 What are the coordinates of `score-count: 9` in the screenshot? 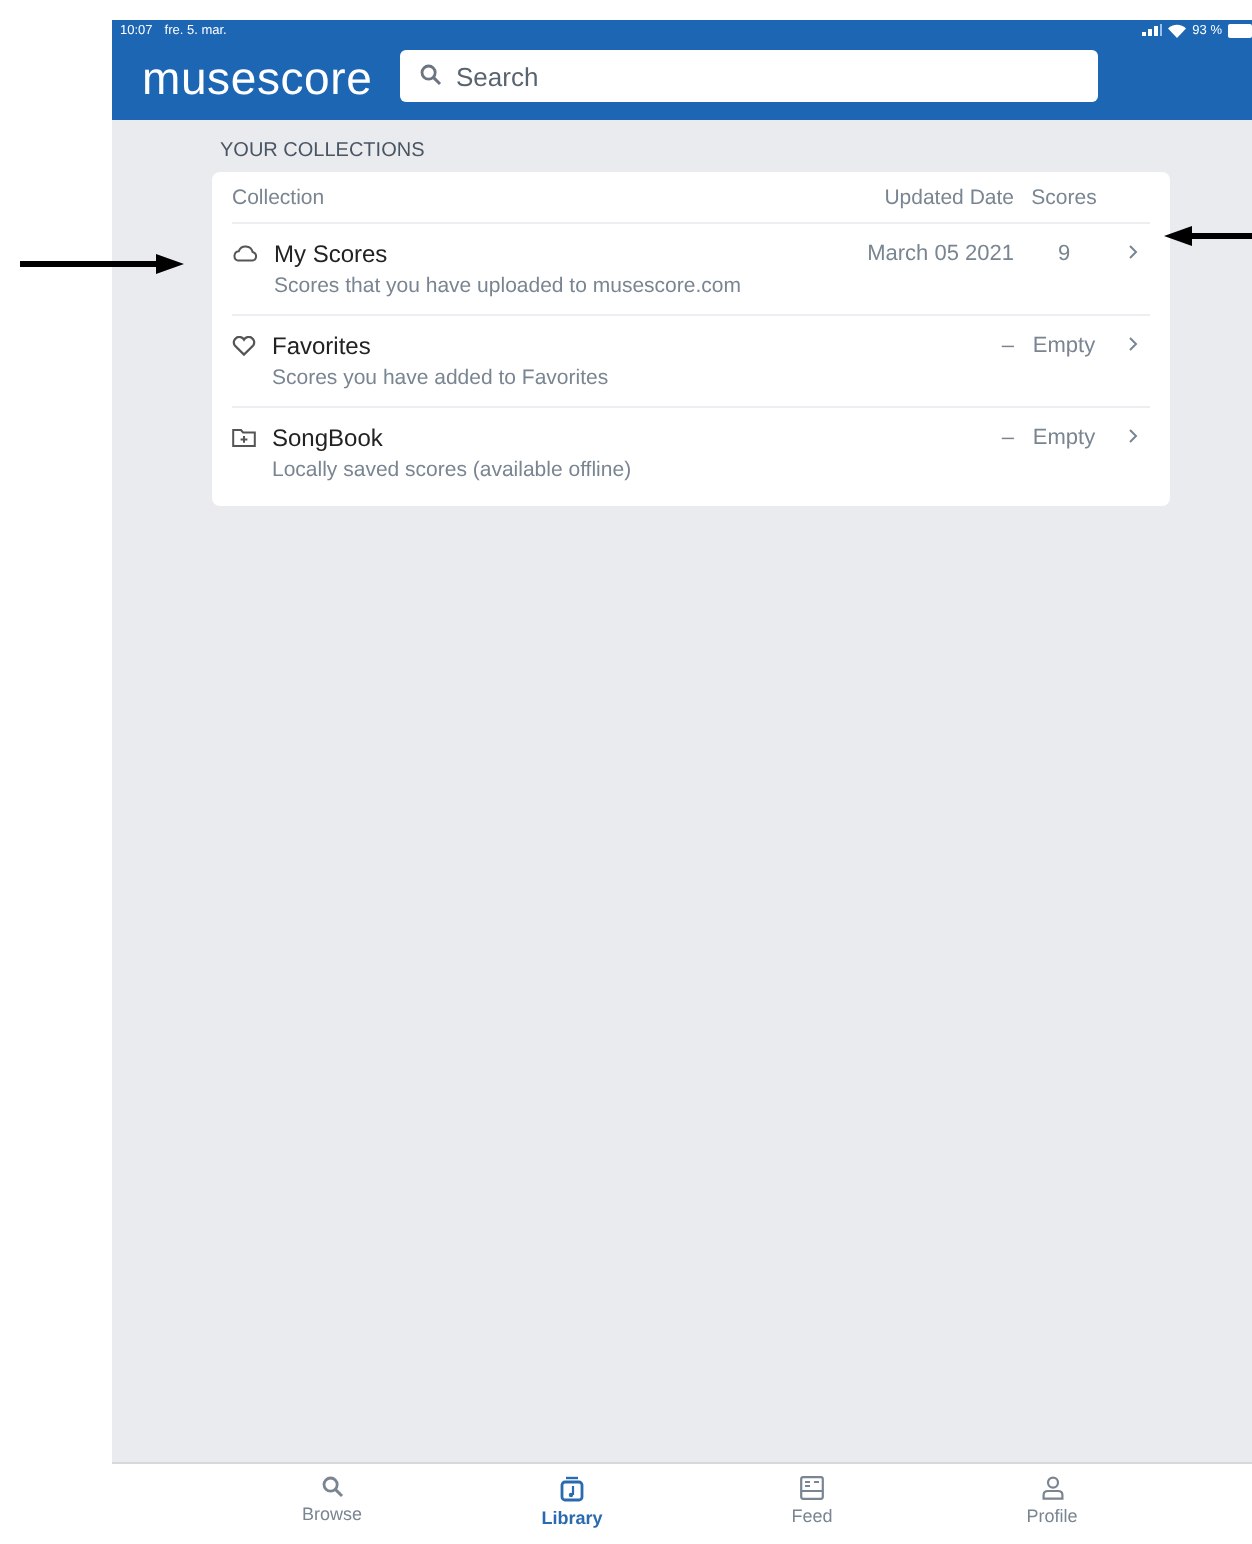 It's located at (1064, 253).